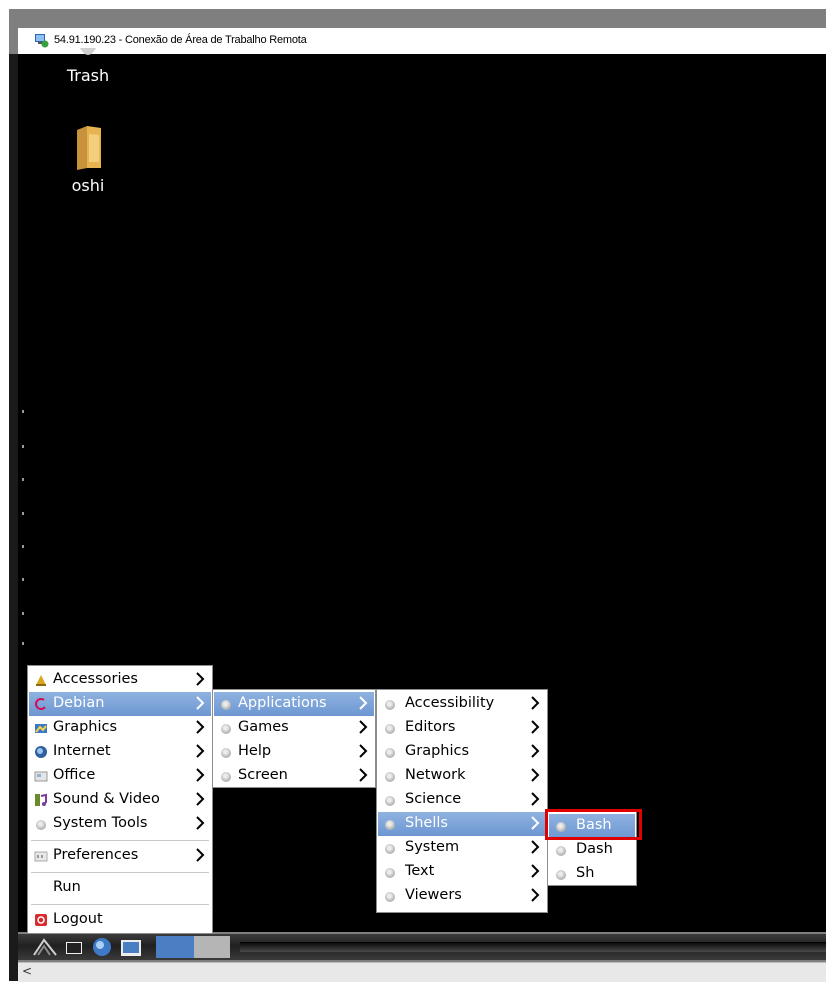 The height and width of the screenshot is (982, 826). I want to click on internet-icon, so click(41, 752).